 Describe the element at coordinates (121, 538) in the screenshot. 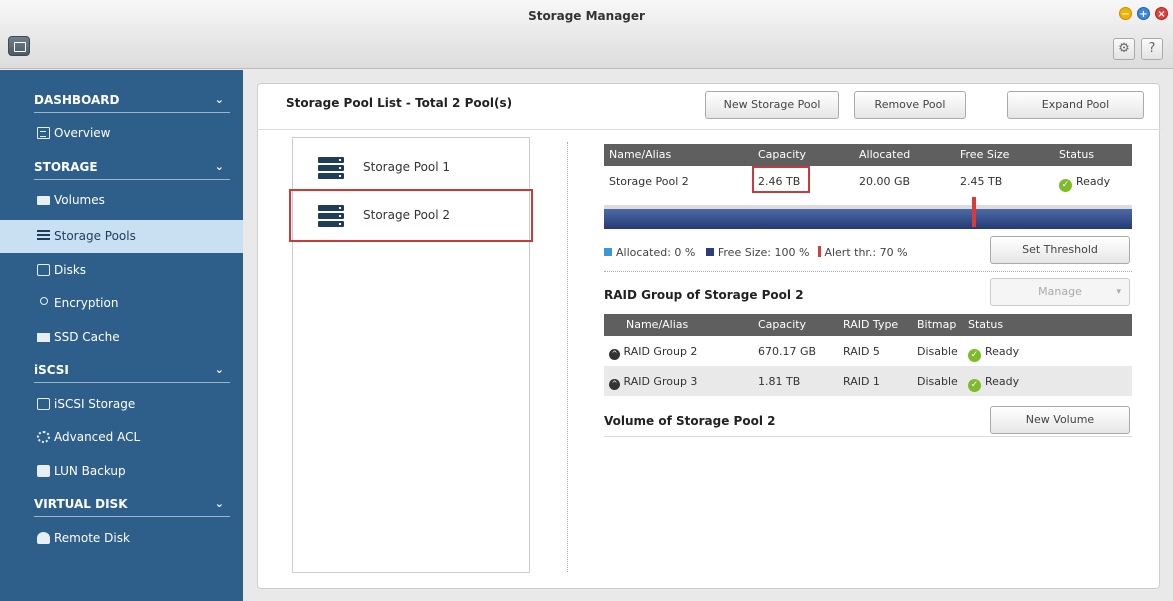

I see `sidebar-item-remote-disk: Remote Disk` at that location.